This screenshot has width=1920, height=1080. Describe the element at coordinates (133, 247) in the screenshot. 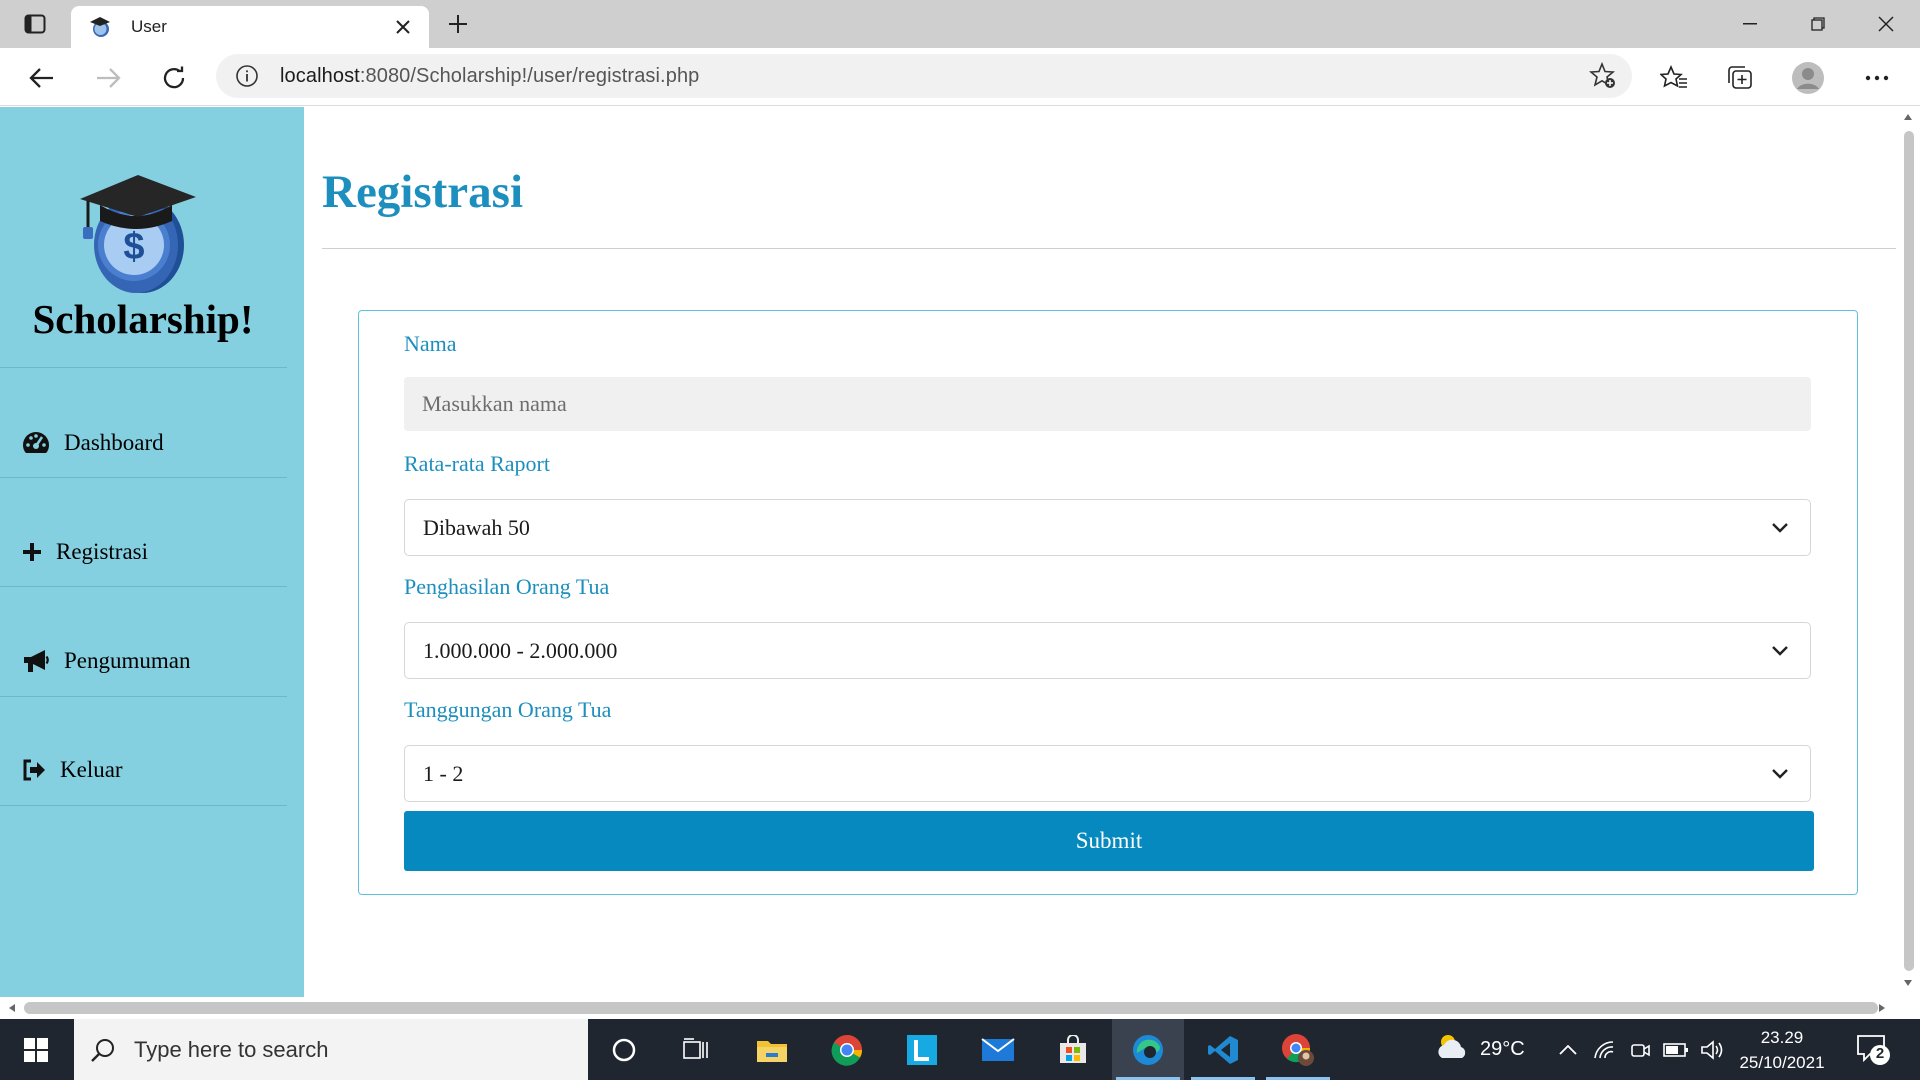

I see `logo-dollar-sign: $` at that location.